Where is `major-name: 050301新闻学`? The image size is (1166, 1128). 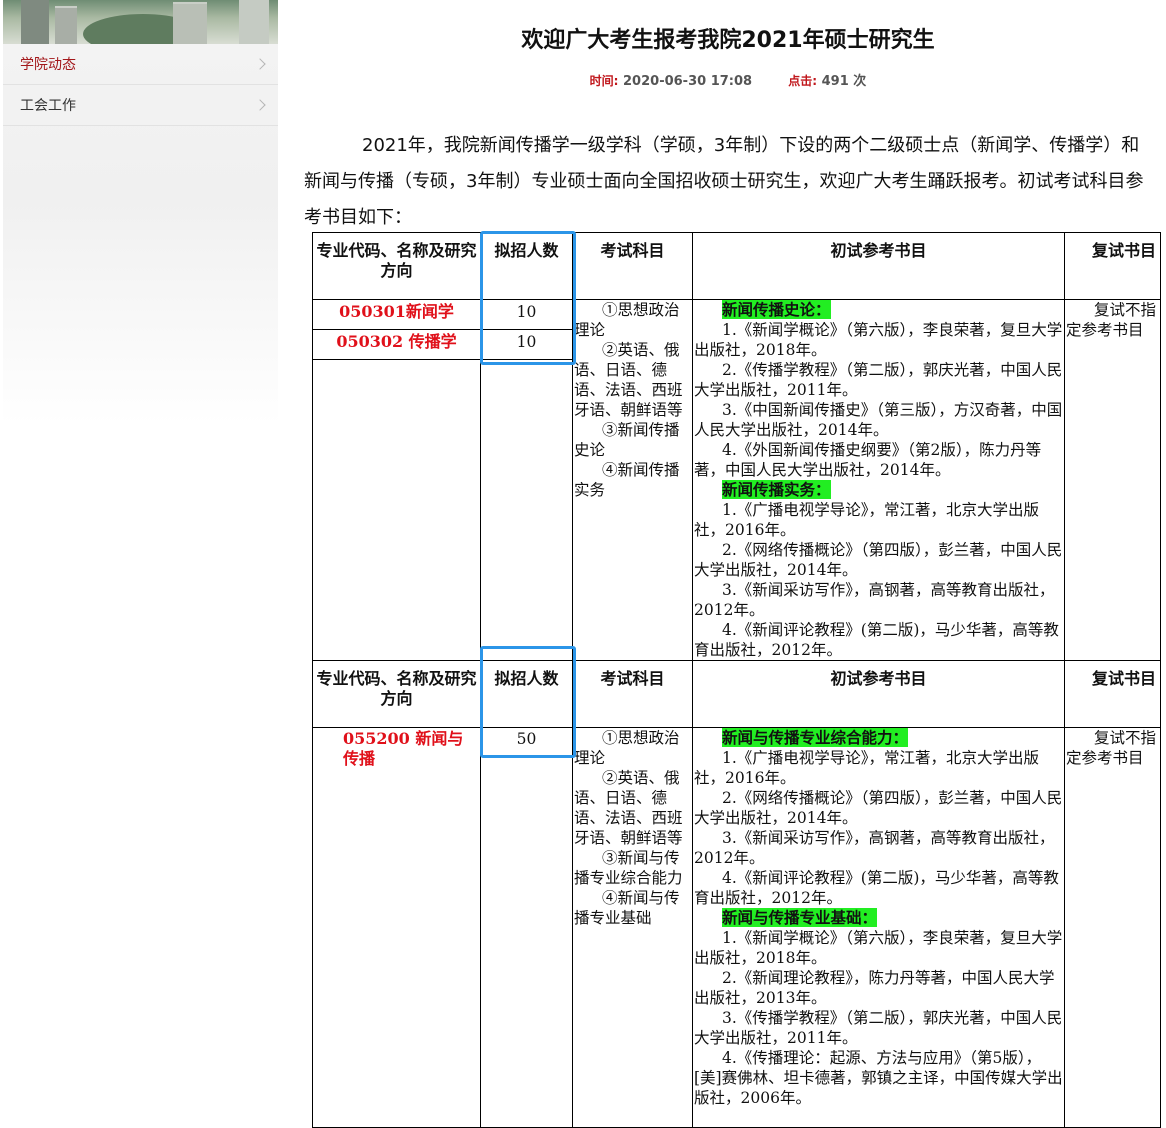
major-name: 050301新闻学 is located at coordinates (396, 314).